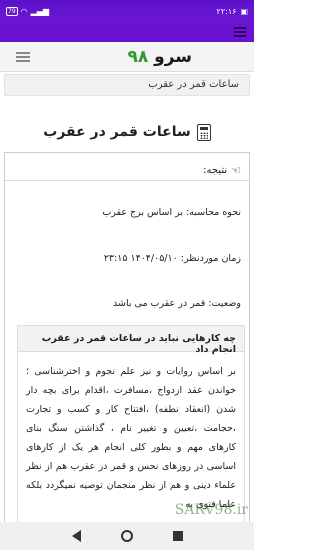 This screenshot has height=550, width=320. I want to click on status-left: 79 ◠ ▂▄▆, so click(28, 11).